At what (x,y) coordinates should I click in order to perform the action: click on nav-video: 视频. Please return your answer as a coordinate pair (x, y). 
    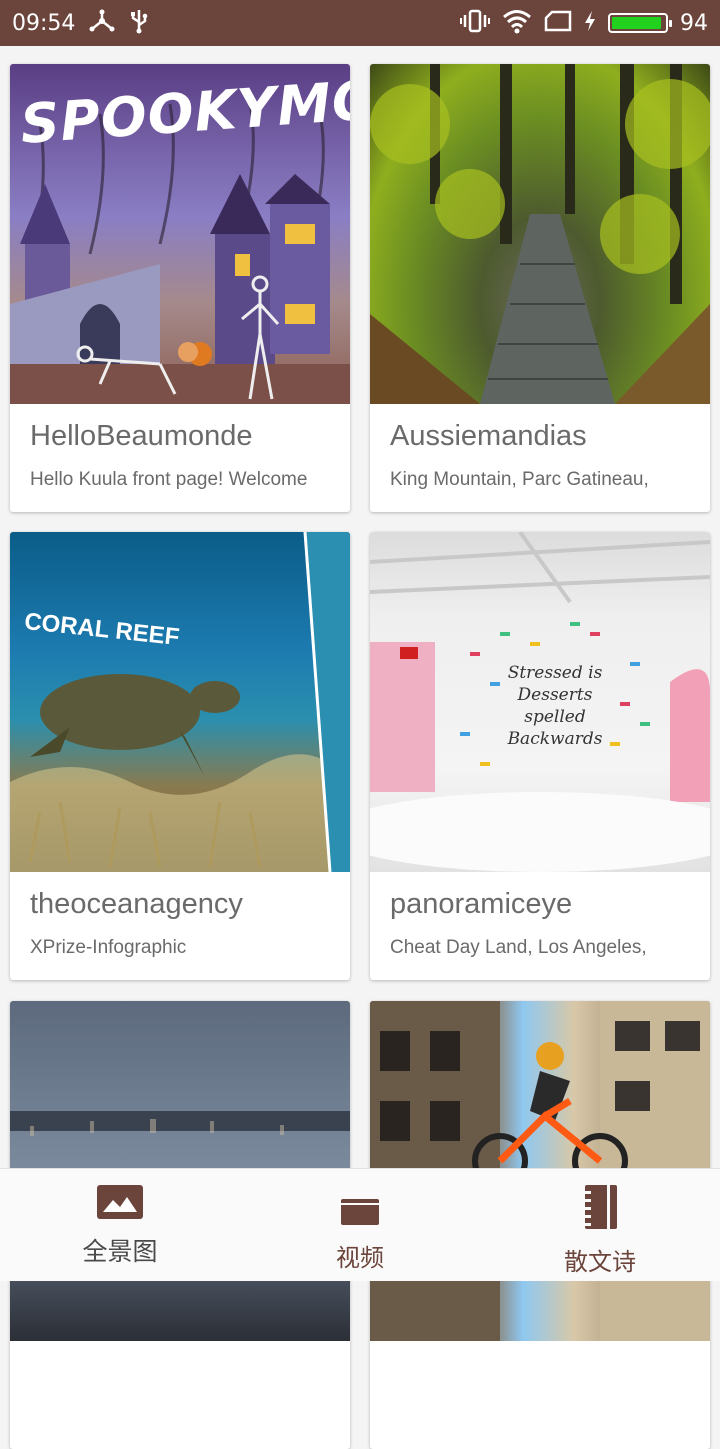
    Looking at the image, I should click on (360, 1225).